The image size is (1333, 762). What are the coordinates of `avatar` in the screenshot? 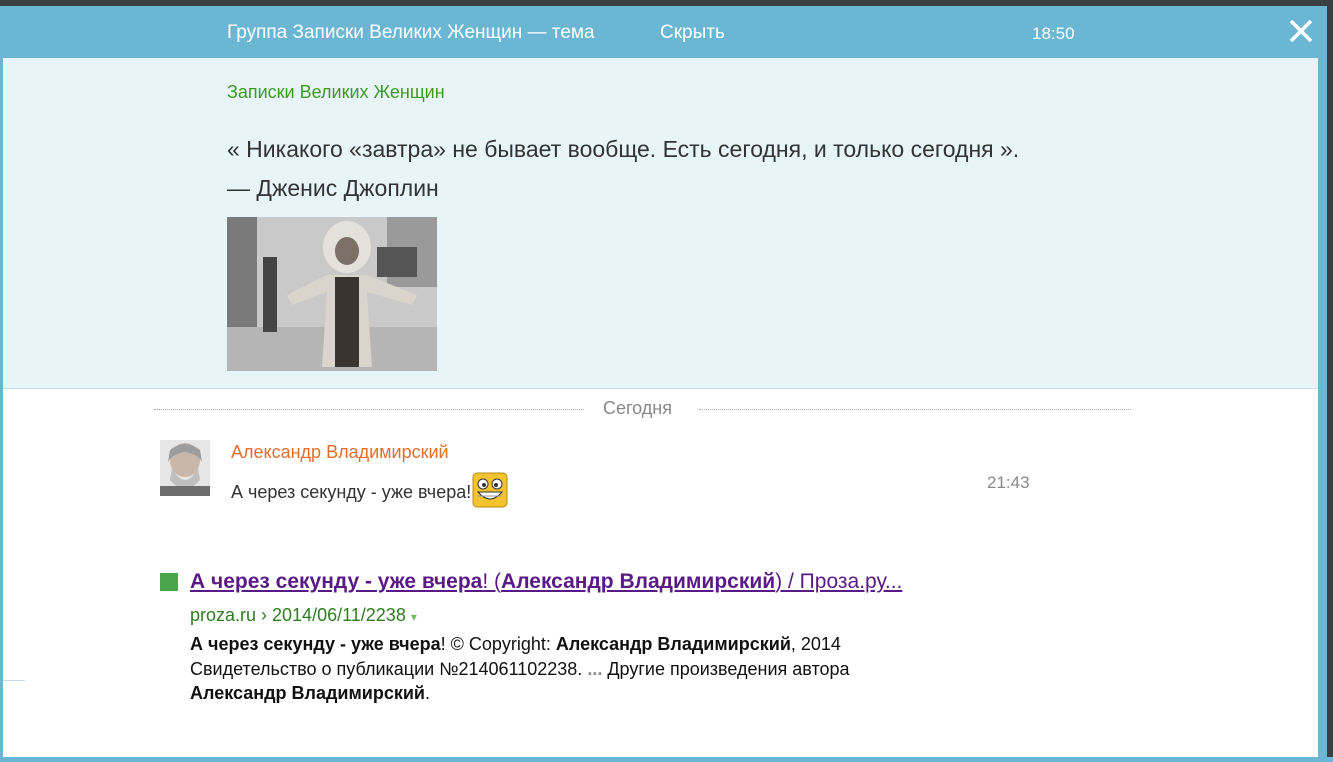 It's located at (185, 468).